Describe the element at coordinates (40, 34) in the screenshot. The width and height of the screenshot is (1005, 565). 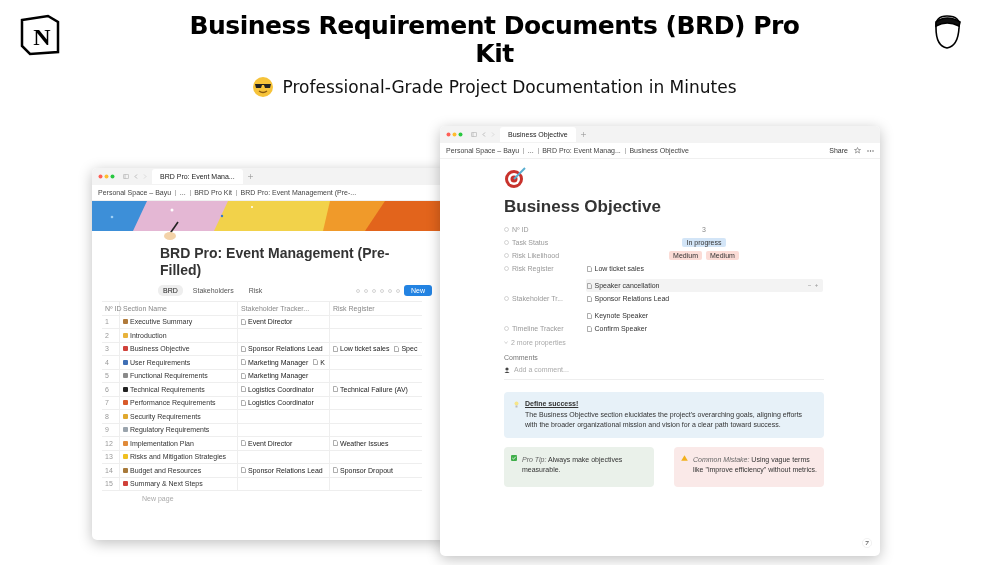
I see `notion-logo: N` at that location.